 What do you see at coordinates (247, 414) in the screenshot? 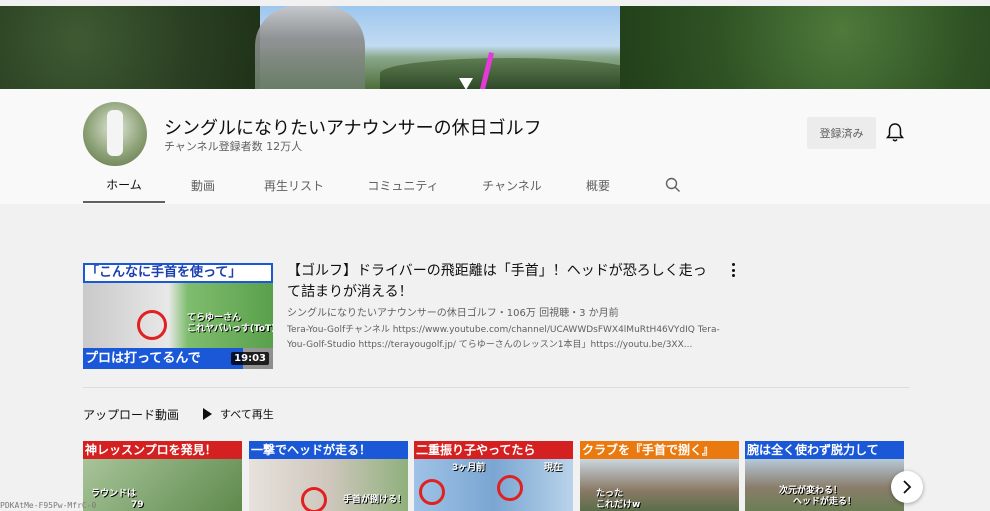
I see `play-all-label: すべて再生` at bounding box center [247, 414].